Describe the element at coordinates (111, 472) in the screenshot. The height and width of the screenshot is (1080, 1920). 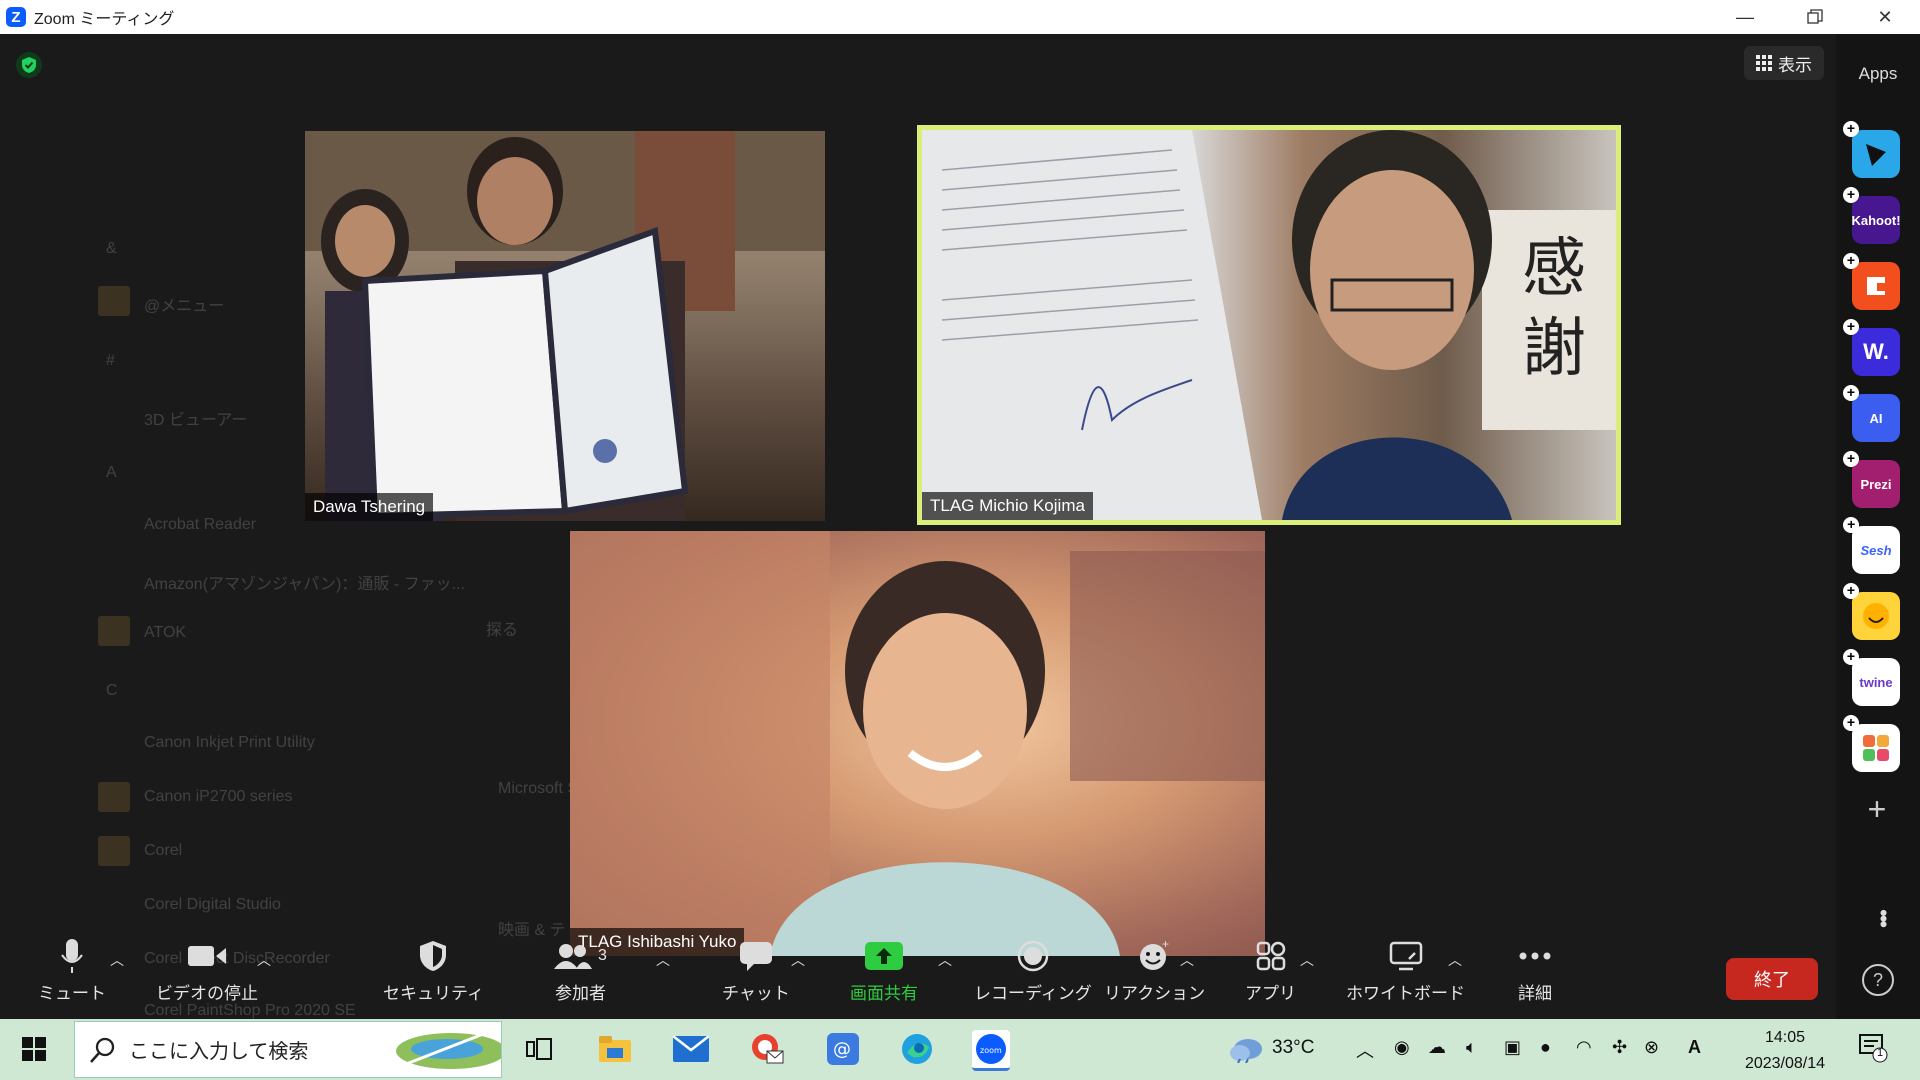
I see `ghost-item: A` at that location.